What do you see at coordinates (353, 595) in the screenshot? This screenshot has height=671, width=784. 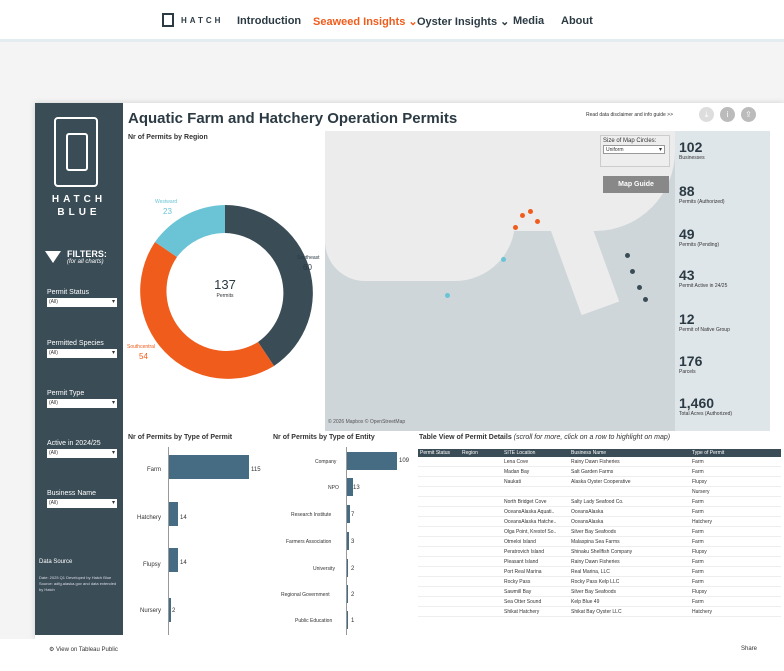 I see `entity-value-regional: 2` at bounding box center [353, 595].